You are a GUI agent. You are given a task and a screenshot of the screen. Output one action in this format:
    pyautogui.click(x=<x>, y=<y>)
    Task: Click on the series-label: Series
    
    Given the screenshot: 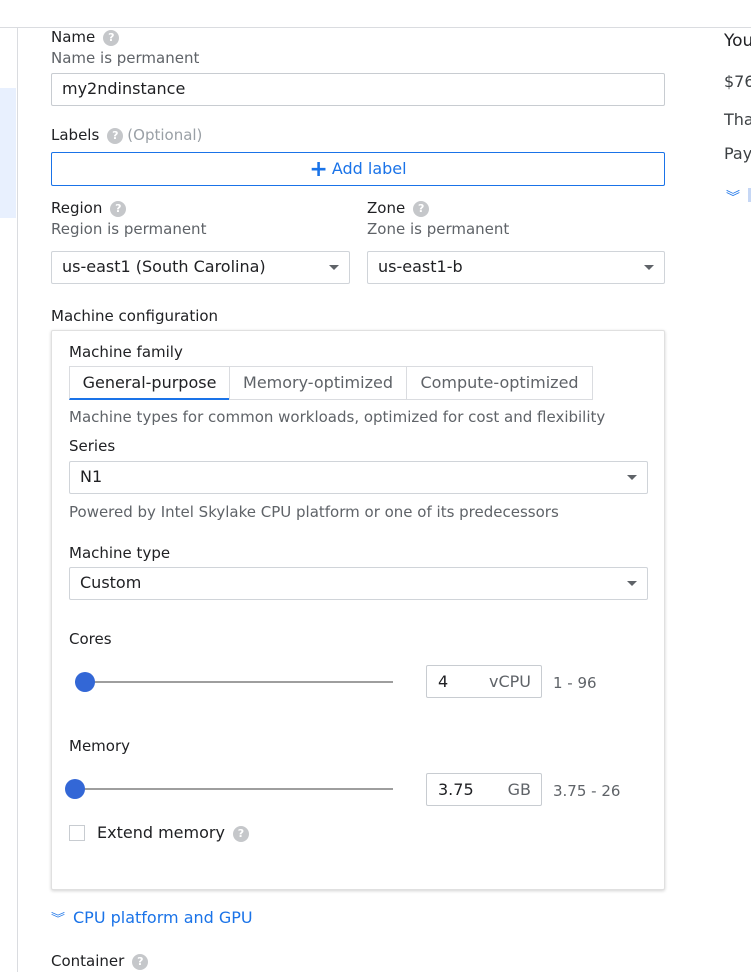 What is the action you would take?
    pyautogui.click(x=92, y=446)
    